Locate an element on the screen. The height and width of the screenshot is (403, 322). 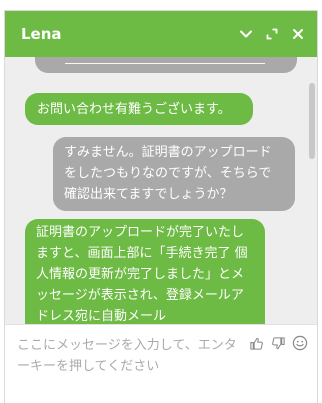
agent-message: お問い合わせ有難うございます。 is located at coordinates (139, 109).